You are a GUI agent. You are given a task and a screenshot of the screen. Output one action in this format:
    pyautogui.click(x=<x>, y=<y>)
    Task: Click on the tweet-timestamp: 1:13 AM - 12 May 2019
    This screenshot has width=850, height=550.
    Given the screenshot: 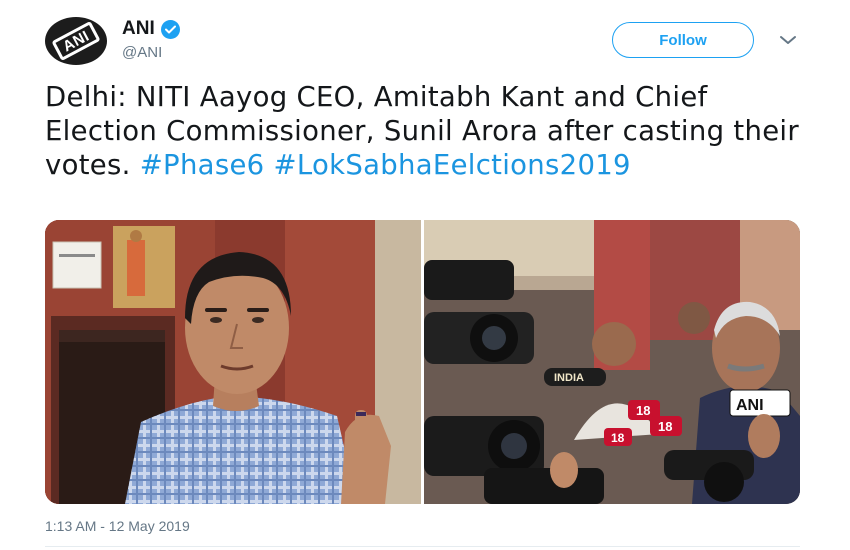 What is the action you would take?
    pyautogui.click(x=117, y=526)
    